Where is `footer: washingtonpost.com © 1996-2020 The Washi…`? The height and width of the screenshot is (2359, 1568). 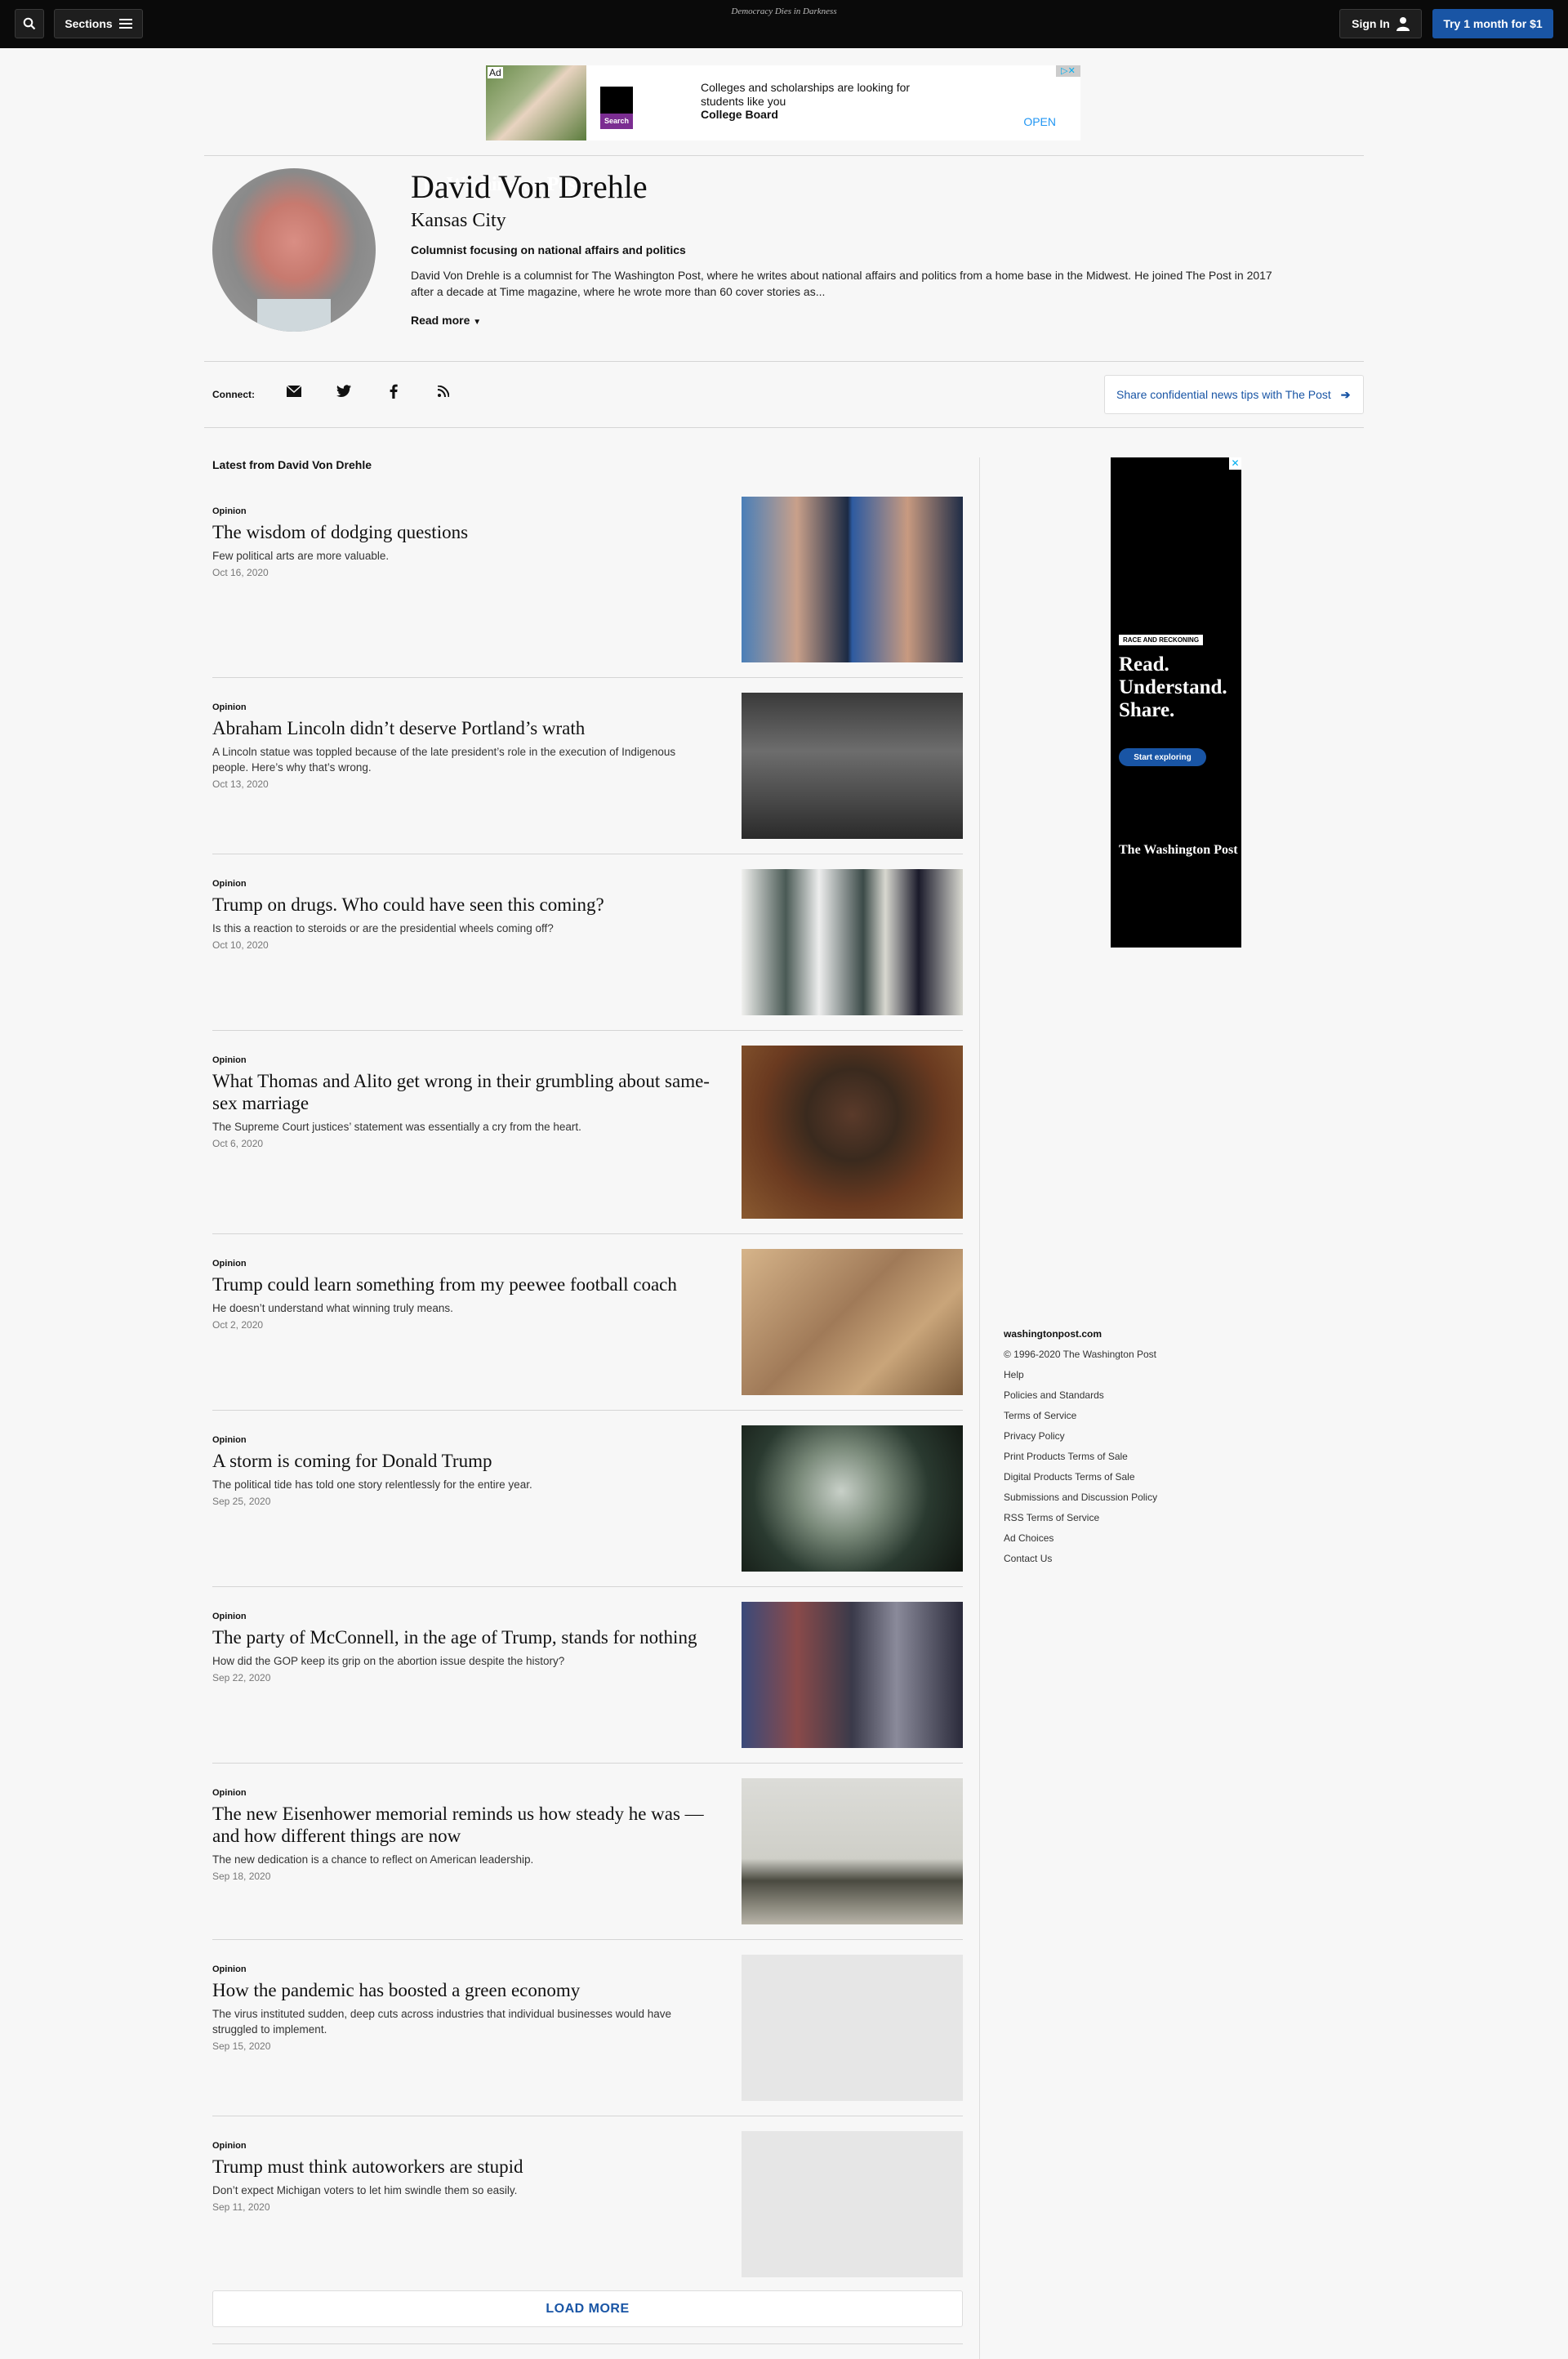 footer: washingtonpost.com © 1996-2020 The Washi… is located at coordinates (1080, 1449).